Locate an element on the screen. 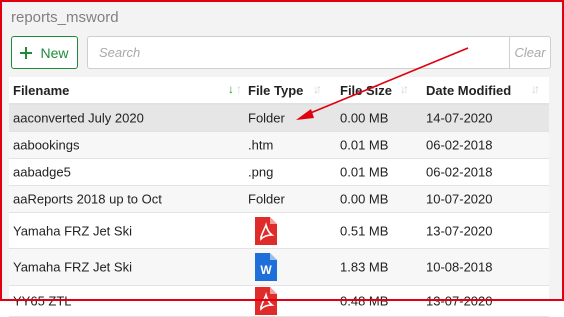 The height and width of the screenshot is (317, 564). cell-filesize: 0.48 MB is located at coordinates (364, 301).